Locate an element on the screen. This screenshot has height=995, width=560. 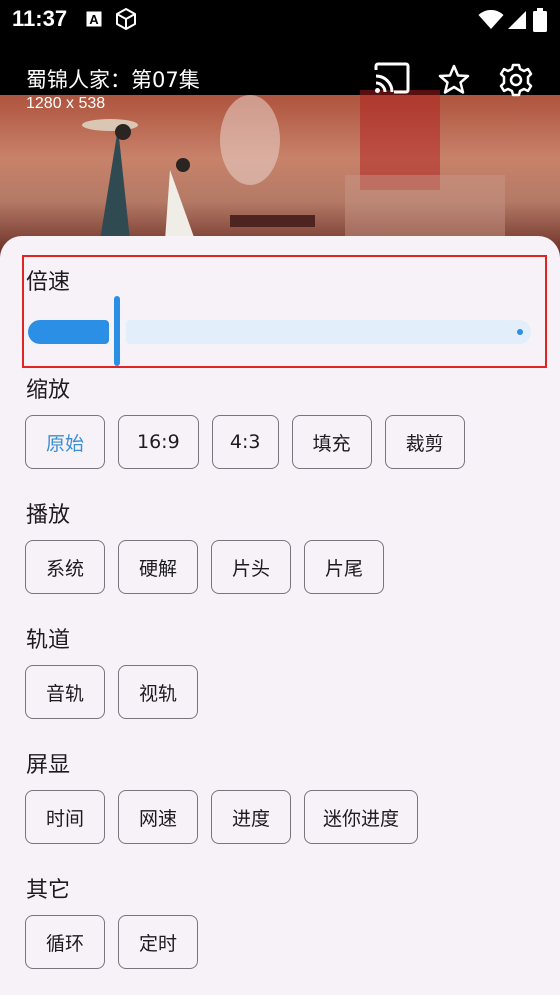
star-icon is located at coordinates (454, 79).